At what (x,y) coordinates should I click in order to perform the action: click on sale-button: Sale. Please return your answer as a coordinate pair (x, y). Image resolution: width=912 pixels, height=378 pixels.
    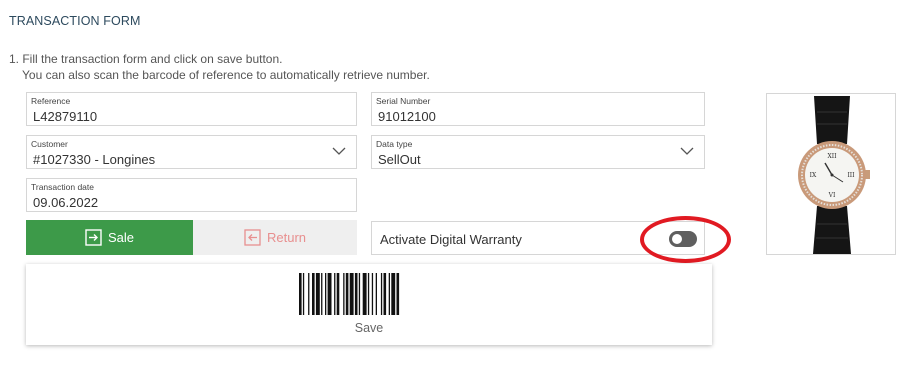
    Looking at the image, I should click on (109, 237).